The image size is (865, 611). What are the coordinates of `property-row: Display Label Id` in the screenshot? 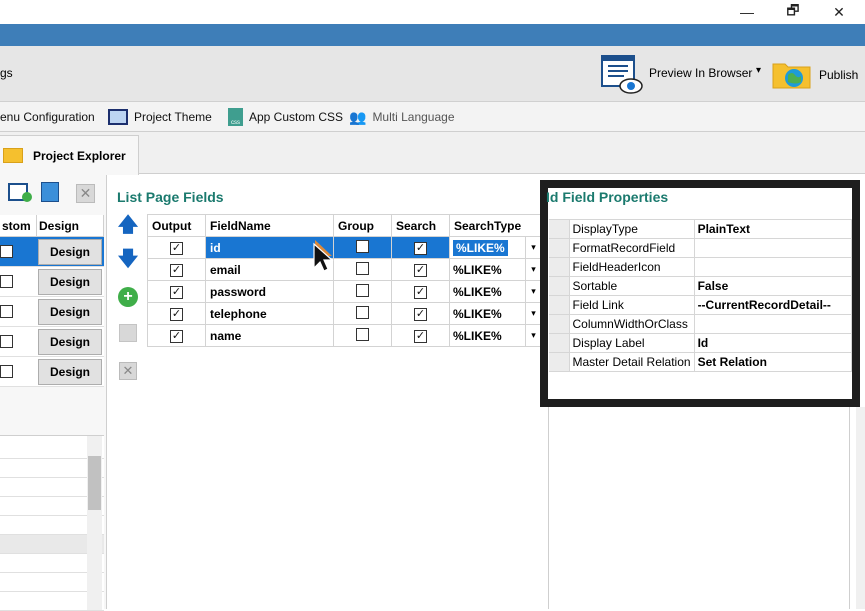 It's located at (700, 343).